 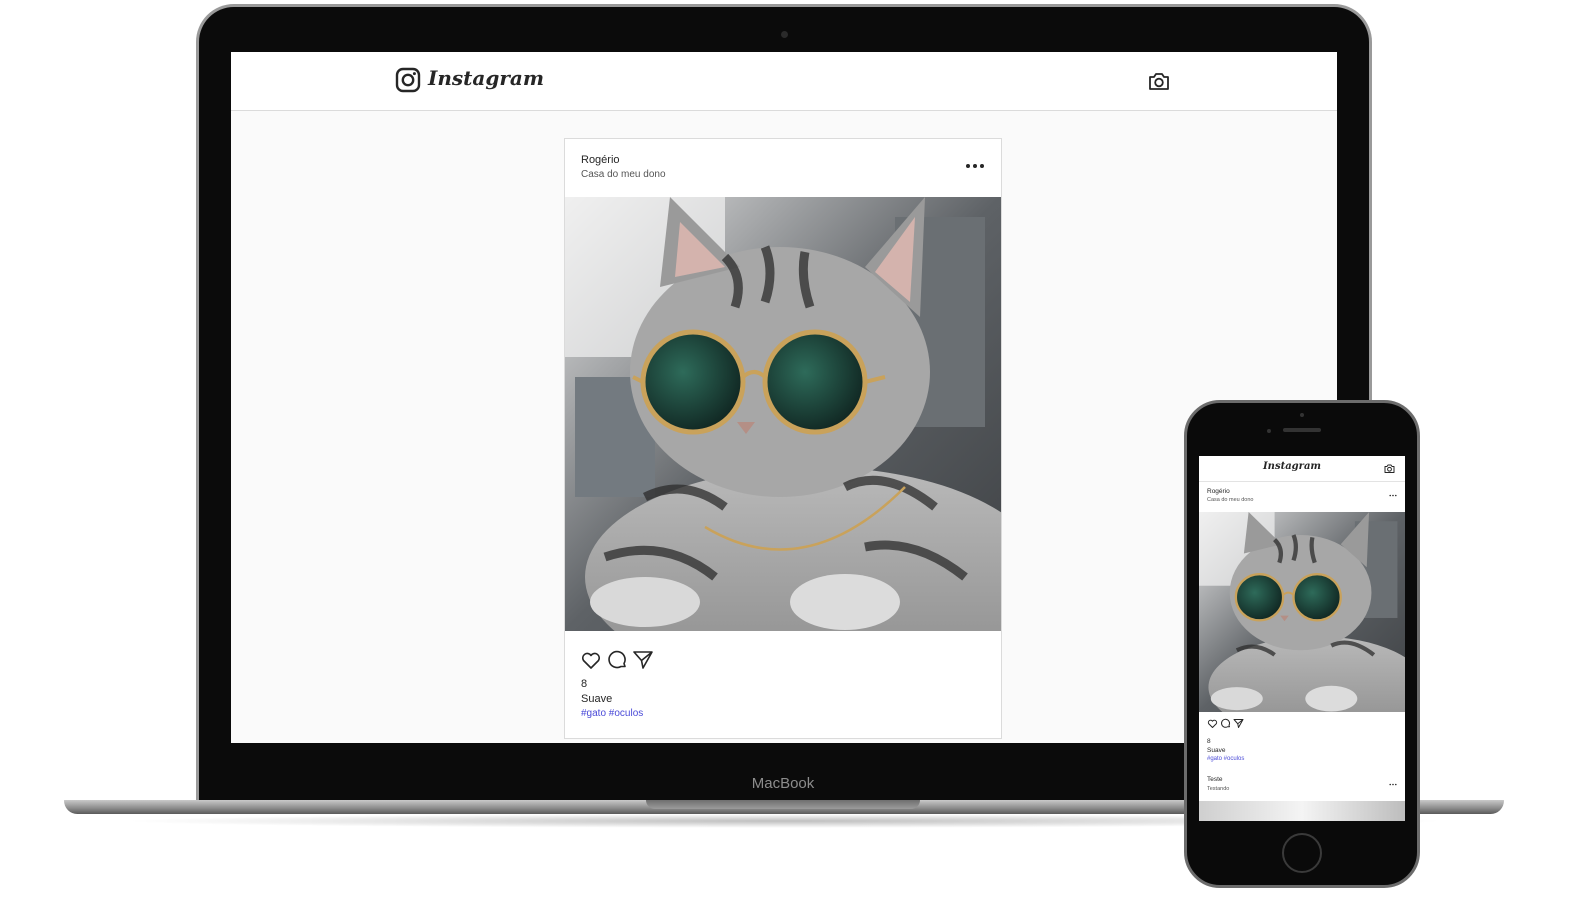 I want to click on mobile-post-location: Casa do meu dono, so click(x=1230, y=500).